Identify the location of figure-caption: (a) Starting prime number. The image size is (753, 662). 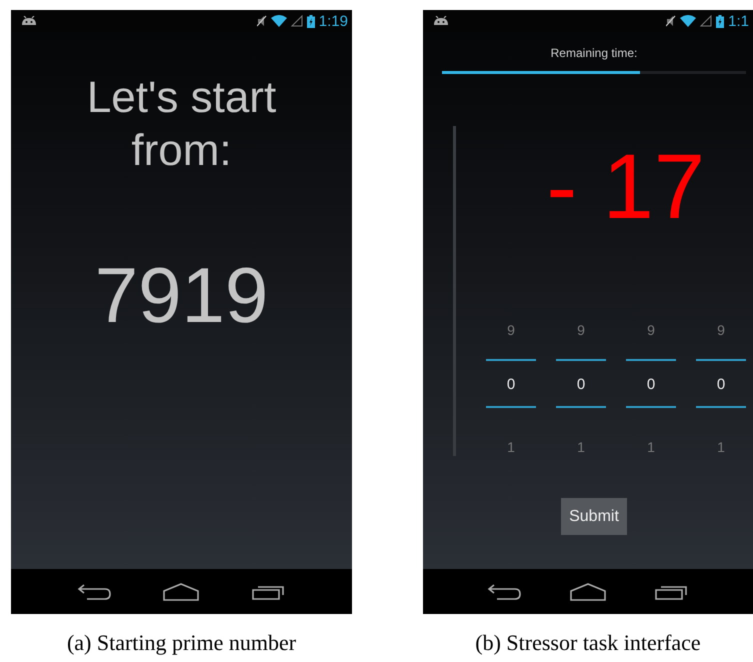
(181, 643).